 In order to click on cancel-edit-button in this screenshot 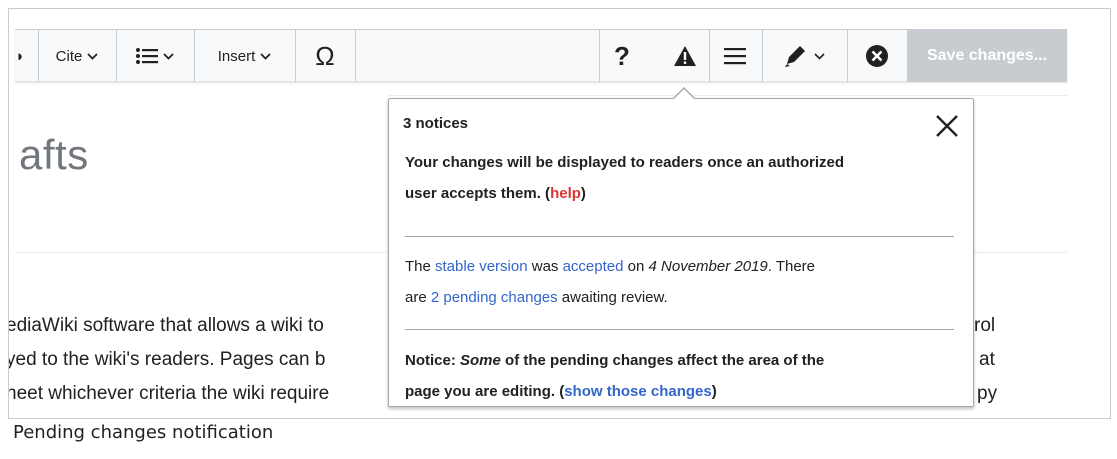, I will do `click(877, 56)`.